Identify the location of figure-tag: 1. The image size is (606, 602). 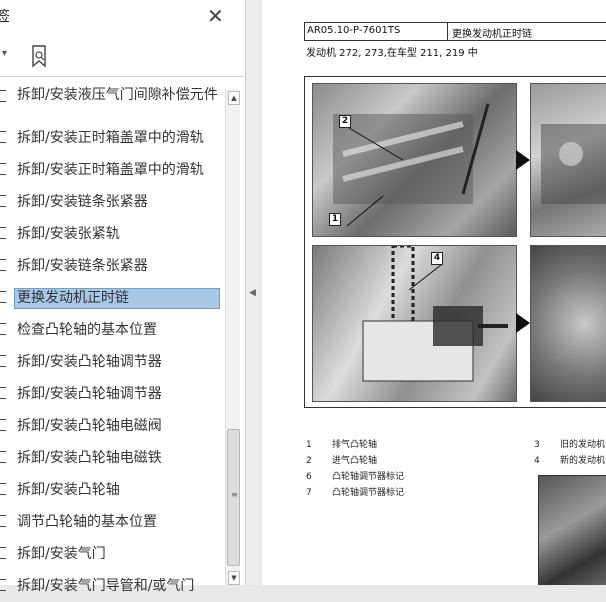
(335, 219).